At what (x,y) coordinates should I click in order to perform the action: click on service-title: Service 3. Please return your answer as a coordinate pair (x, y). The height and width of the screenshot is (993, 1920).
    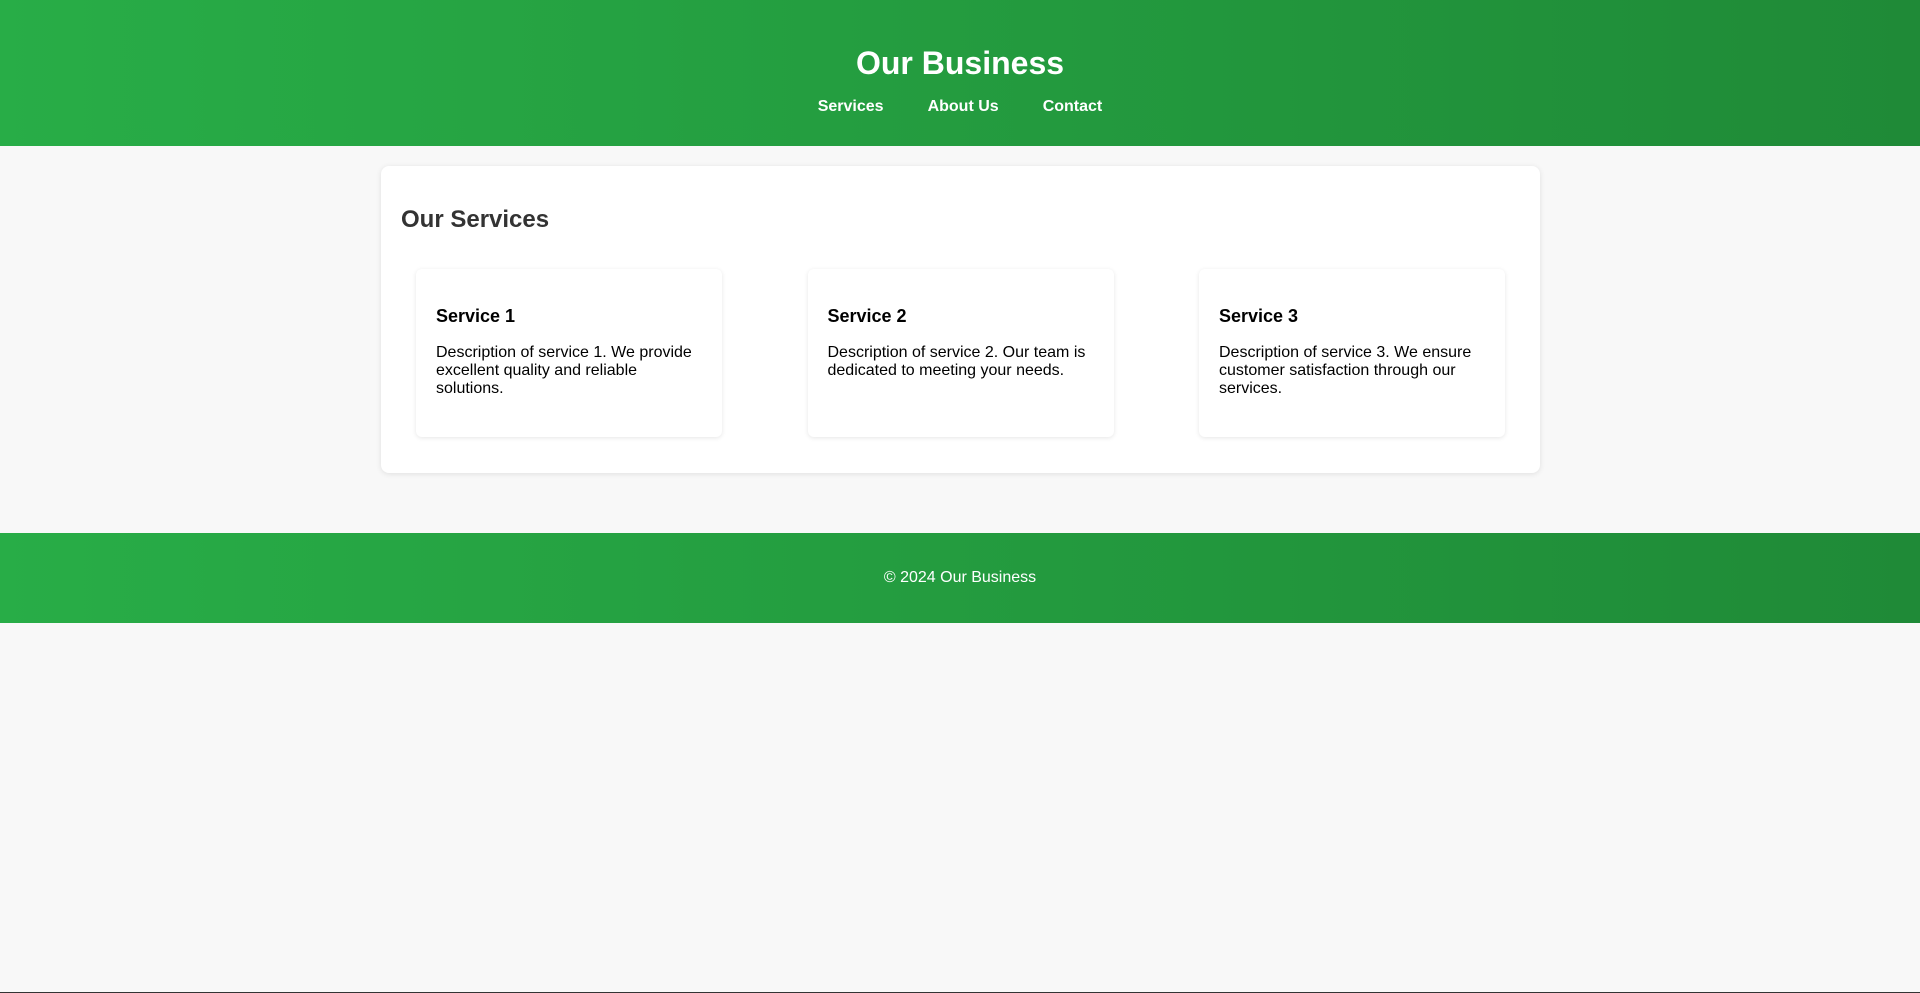
    Looking at the image, I should click on (1259, 316).